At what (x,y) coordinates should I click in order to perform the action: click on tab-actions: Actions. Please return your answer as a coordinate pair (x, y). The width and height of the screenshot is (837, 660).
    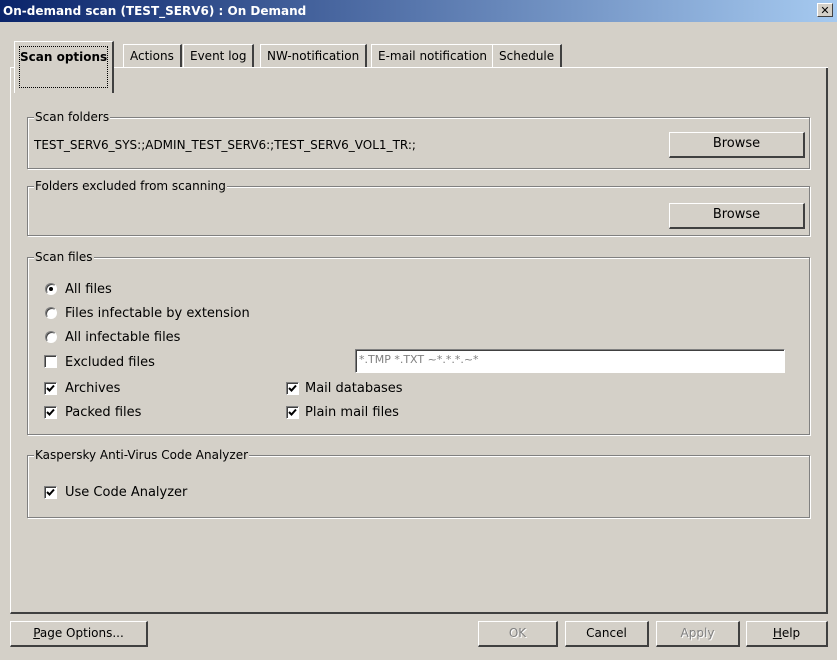
    Looking at the image, I should click on (152, 56).